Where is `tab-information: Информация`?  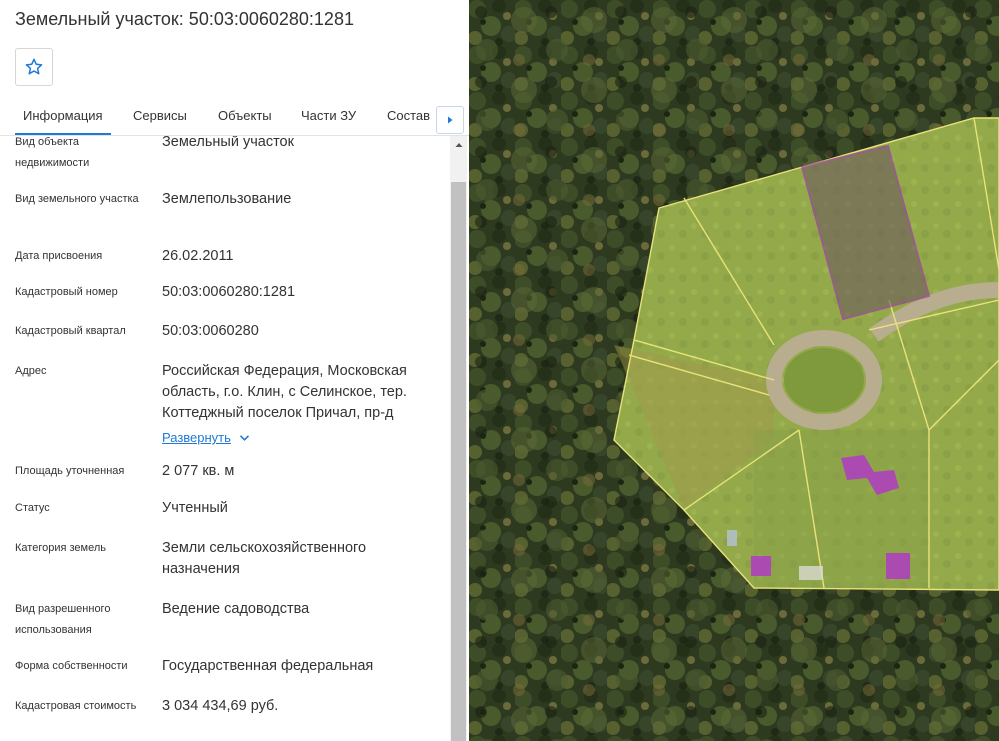
tab-information: Информация is located at coordinates (63, 117).